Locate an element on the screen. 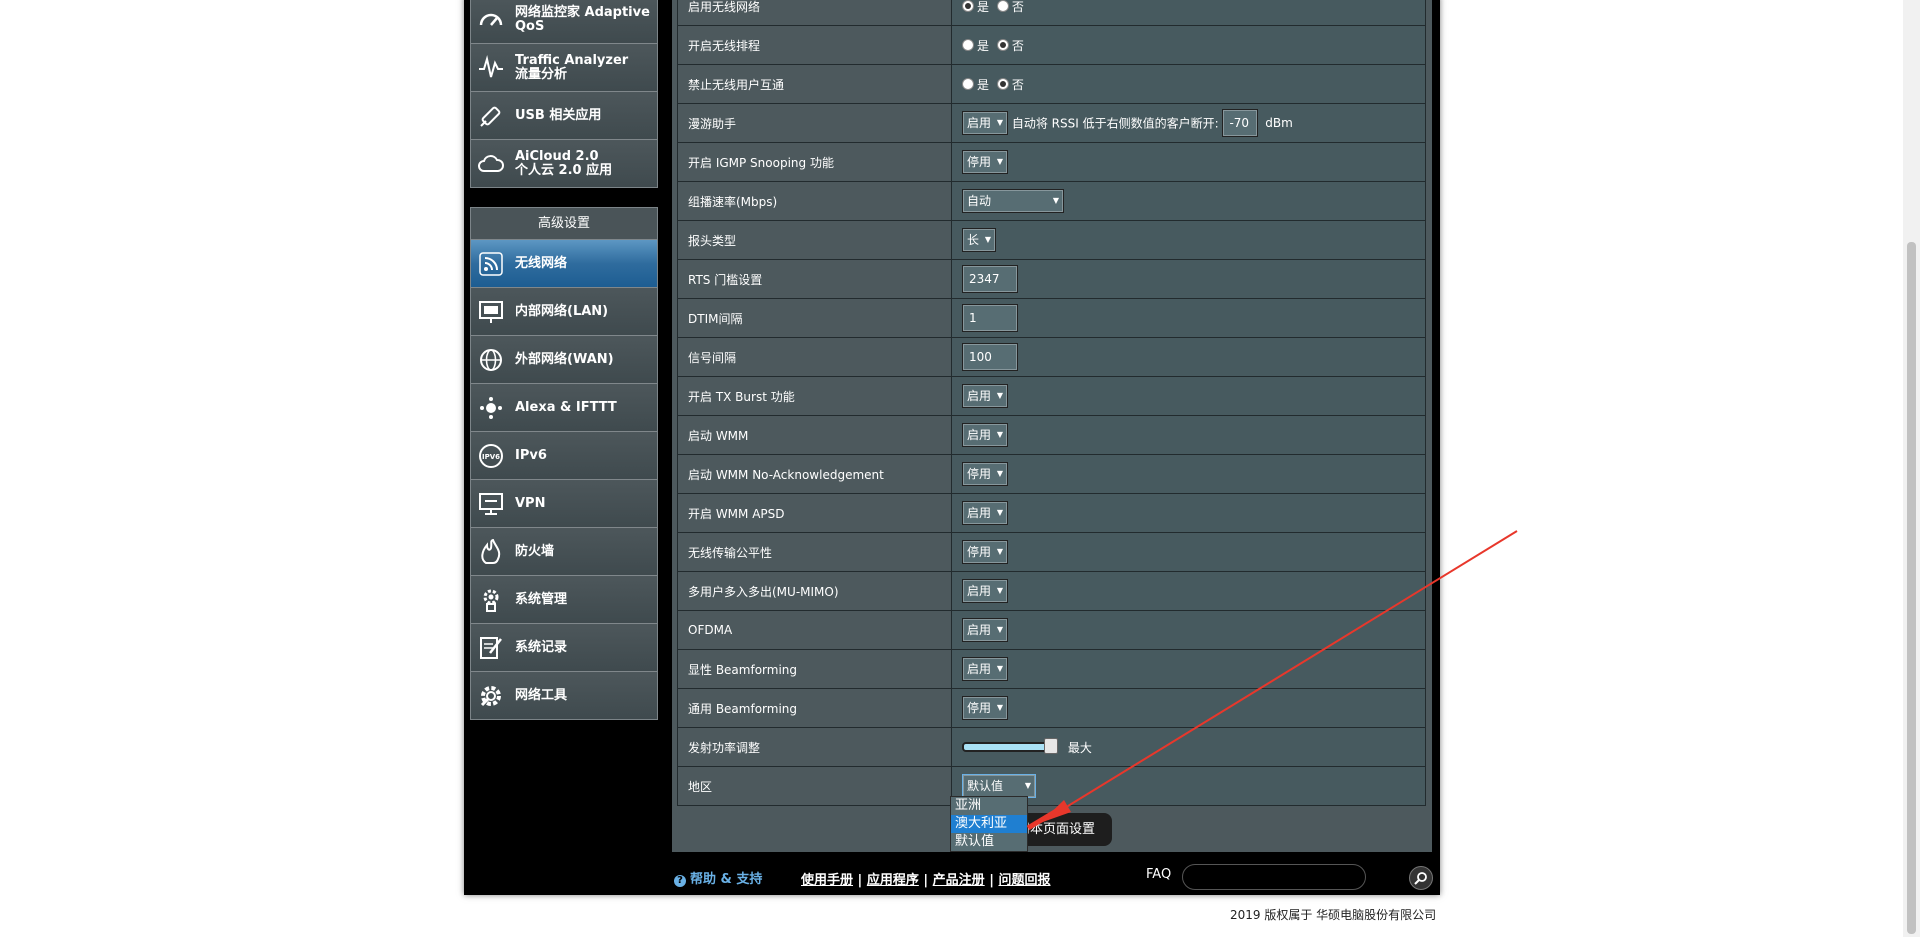  sidebar-item-lan: 内部网络(LAN) is located at coordinates (564, 312).